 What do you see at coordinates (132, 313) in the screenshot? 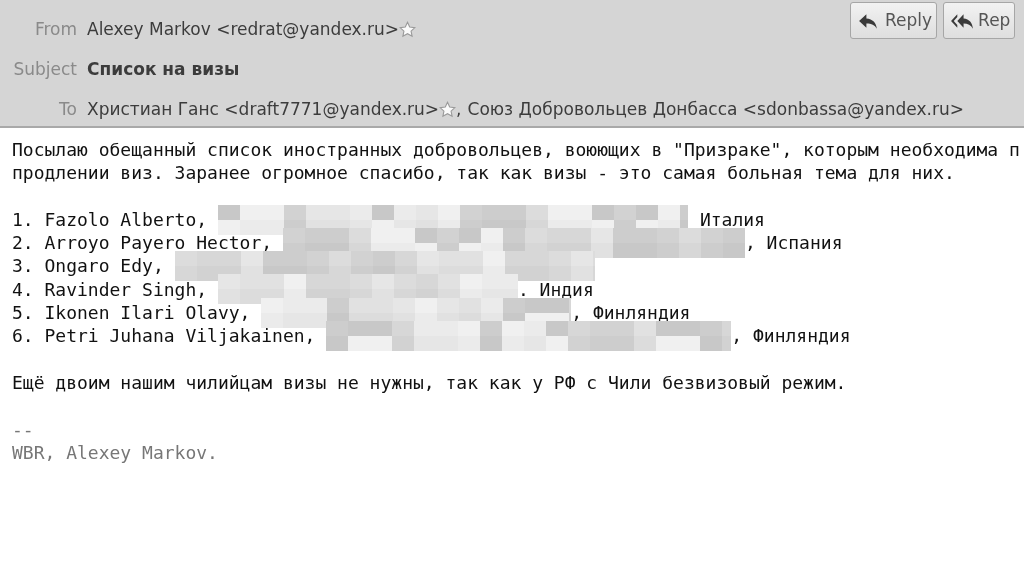
I see `list-item-text: 5. Ikonen Ilari Olavy,` at bounding box center [132, 313].